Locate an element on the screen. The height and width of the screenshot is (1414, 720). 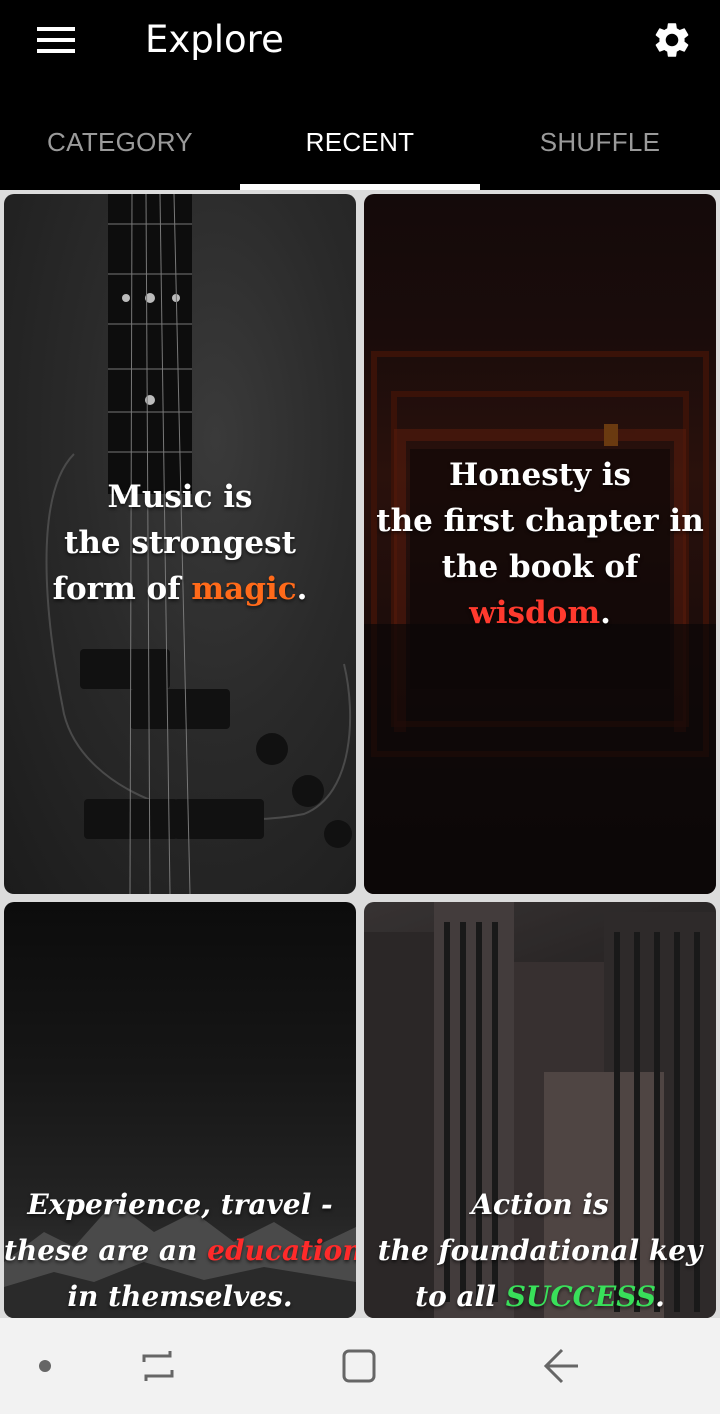
quote-line: in themselves. is located at coordinates (180, 1296).